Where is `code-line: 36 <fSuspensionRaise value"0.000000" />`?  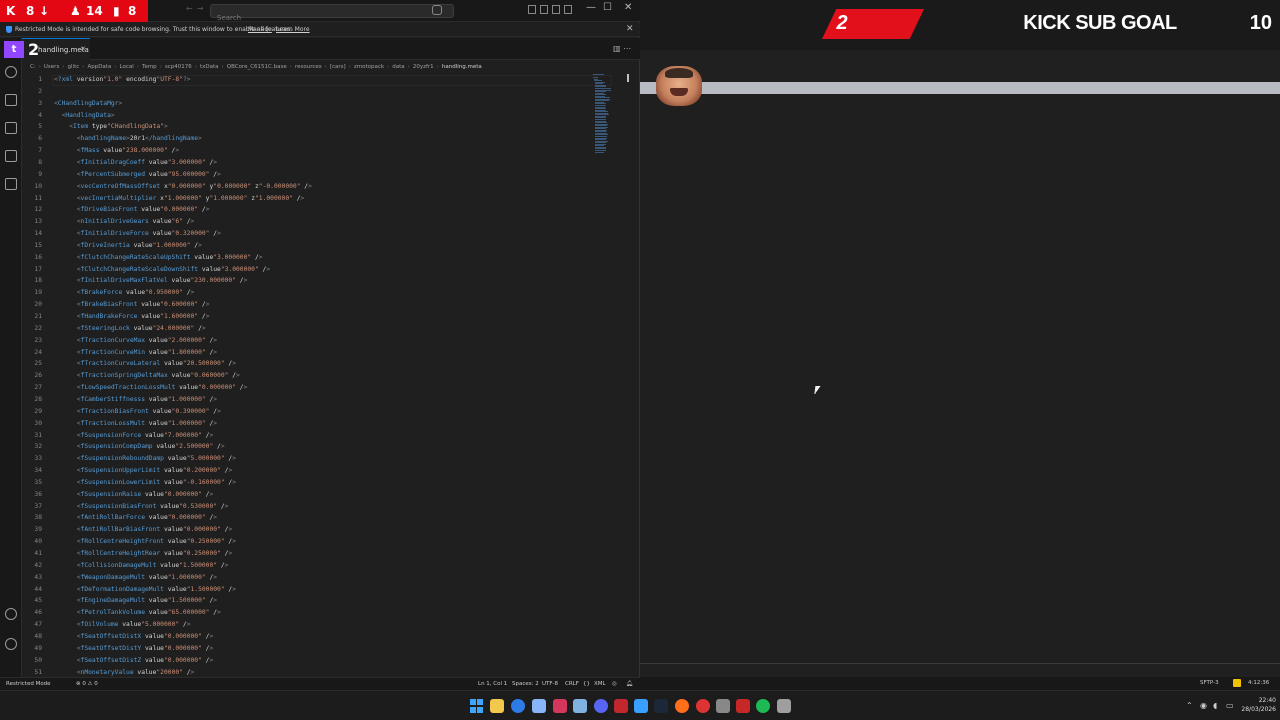
code-line: 36 <fSuspensionRaise value"0.000000" /> is located at coordinates (322, 495).